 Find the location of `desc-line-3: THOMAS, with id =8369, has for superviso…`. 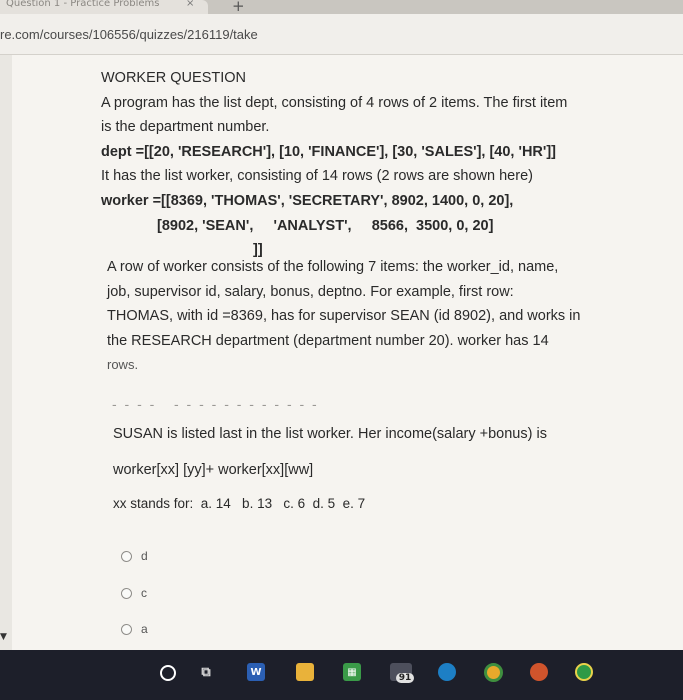

desc-line-3: THOMAS, with id =8369, has for superviso… is located at coordinates (344, 316).